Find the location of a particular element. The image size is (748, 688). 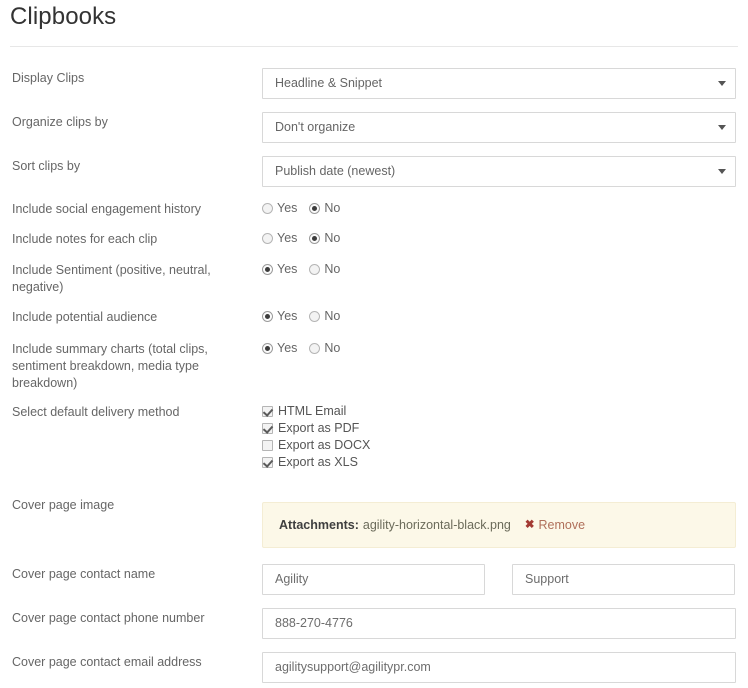

sort-clips-by-select: Publish date (newest) is located at coordinates (499, 171).